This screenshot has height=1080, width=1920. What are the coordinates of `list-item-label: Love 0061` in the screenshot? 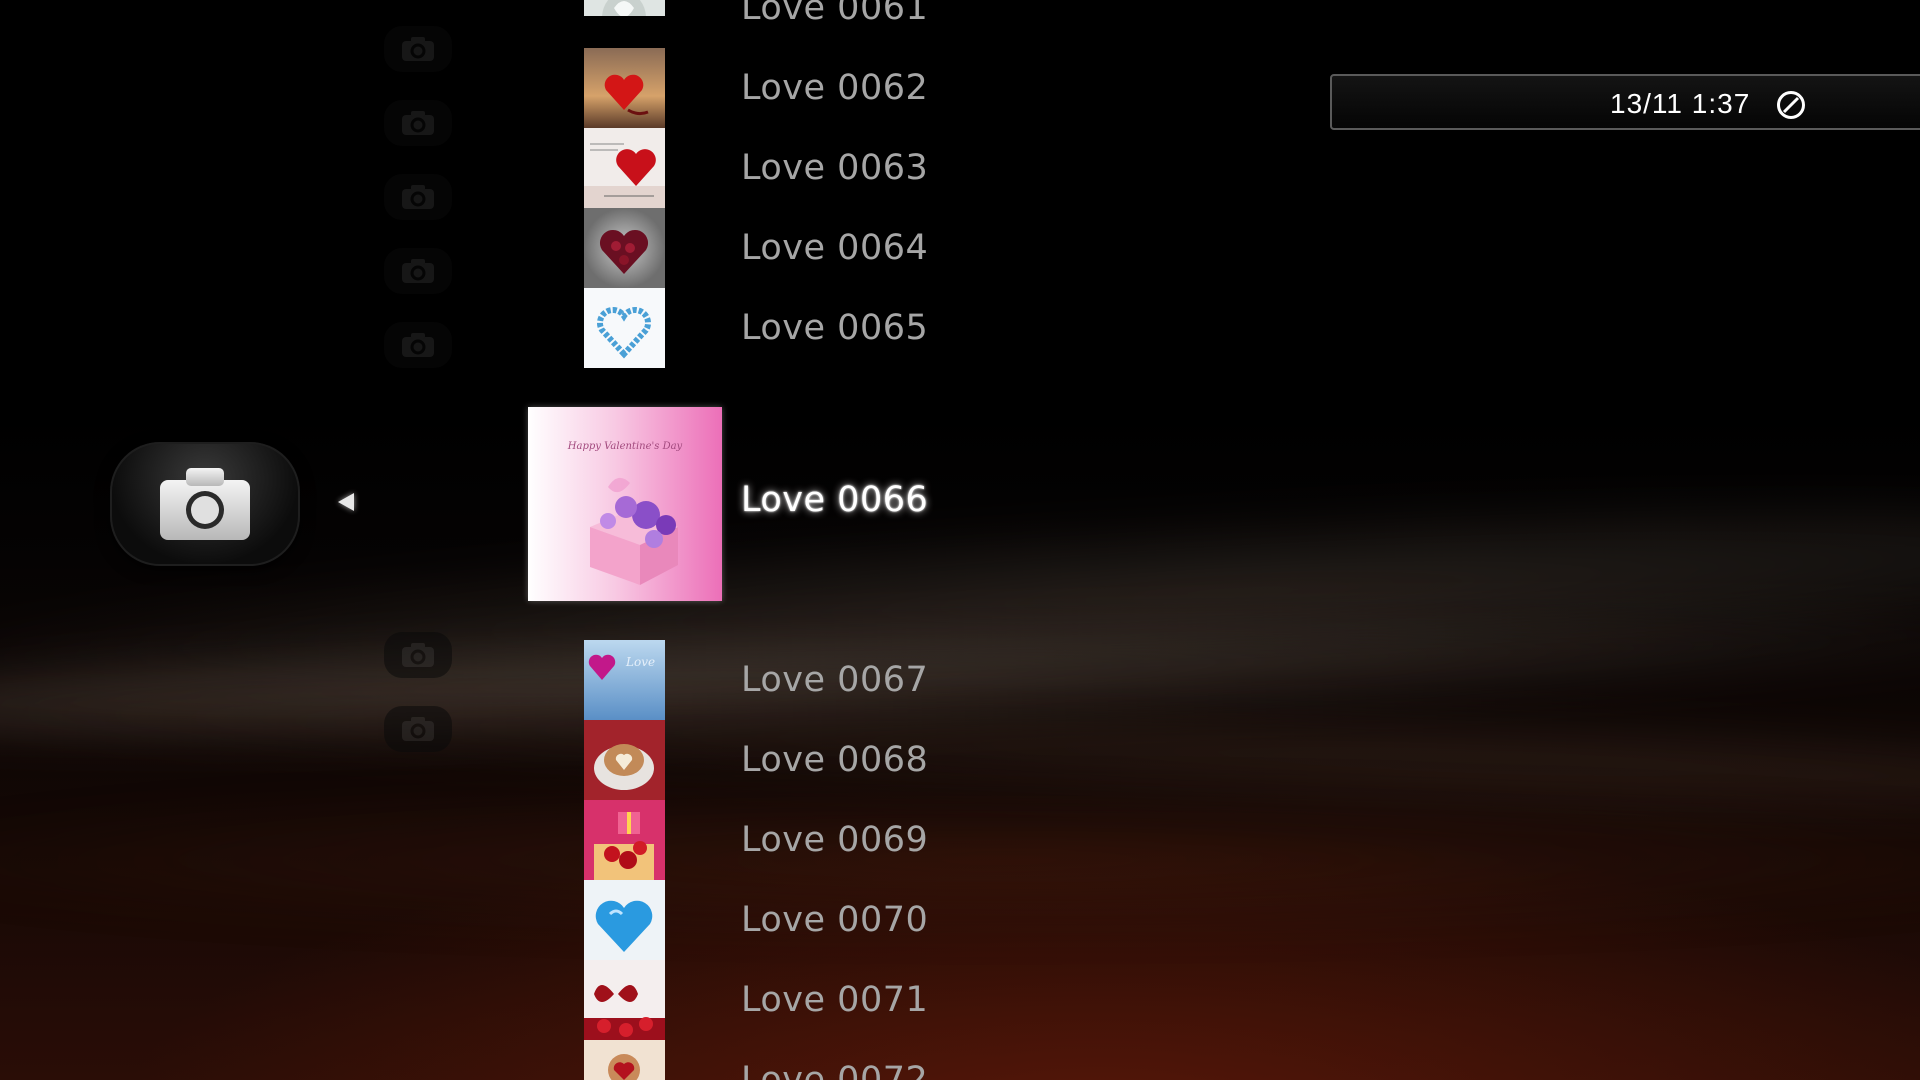 It's located at (835, 14).